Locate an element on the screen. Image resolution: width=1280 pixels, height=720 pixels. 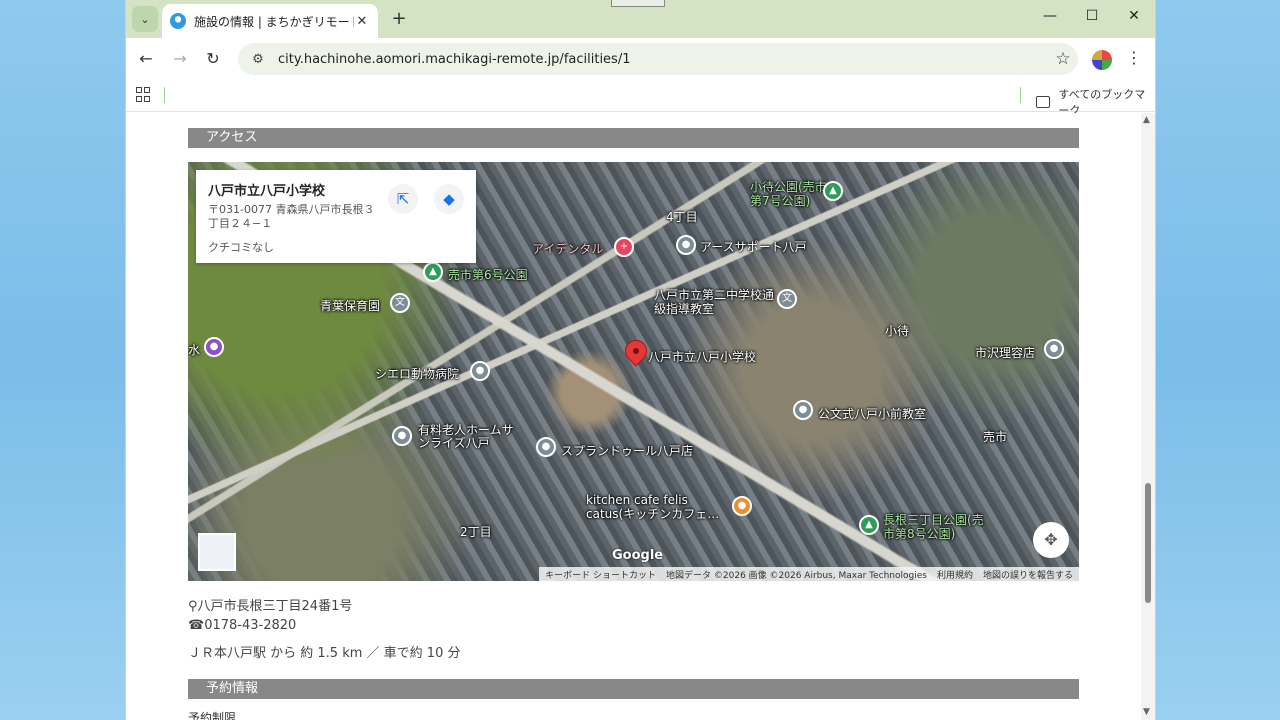
vet-pin-icon: ● is located at coordinates (480, 371).